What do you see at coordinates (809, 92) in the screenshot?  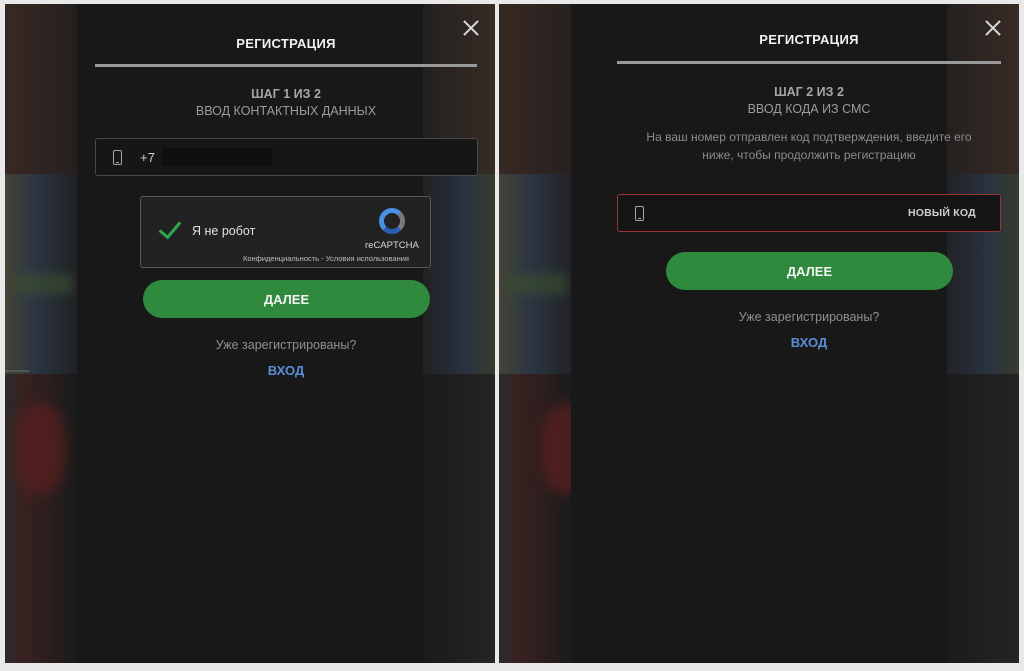 I see `step-label: ШАГ 2 ИЗ 2` at bounding box center [809, 92].